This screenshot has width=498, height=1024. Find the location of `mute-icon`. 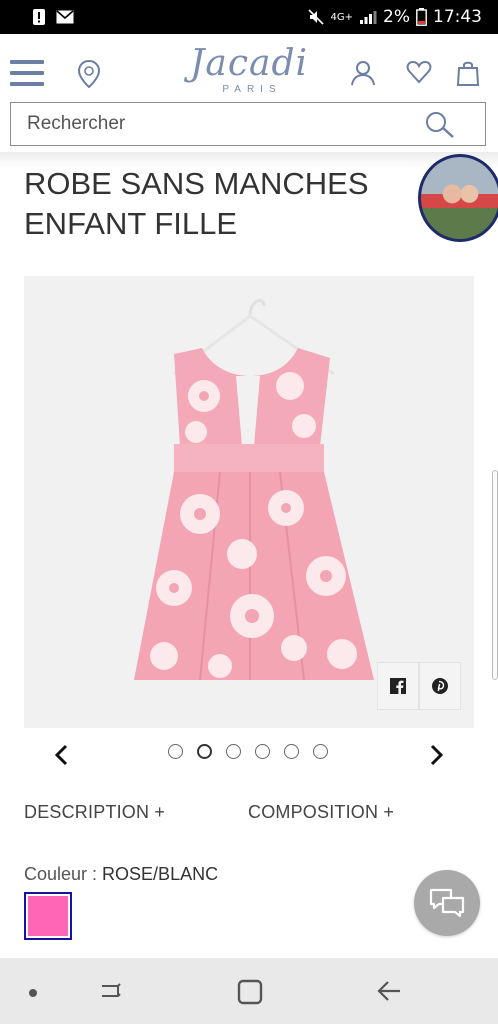

mute-icon is located at coordinates (315, 17).